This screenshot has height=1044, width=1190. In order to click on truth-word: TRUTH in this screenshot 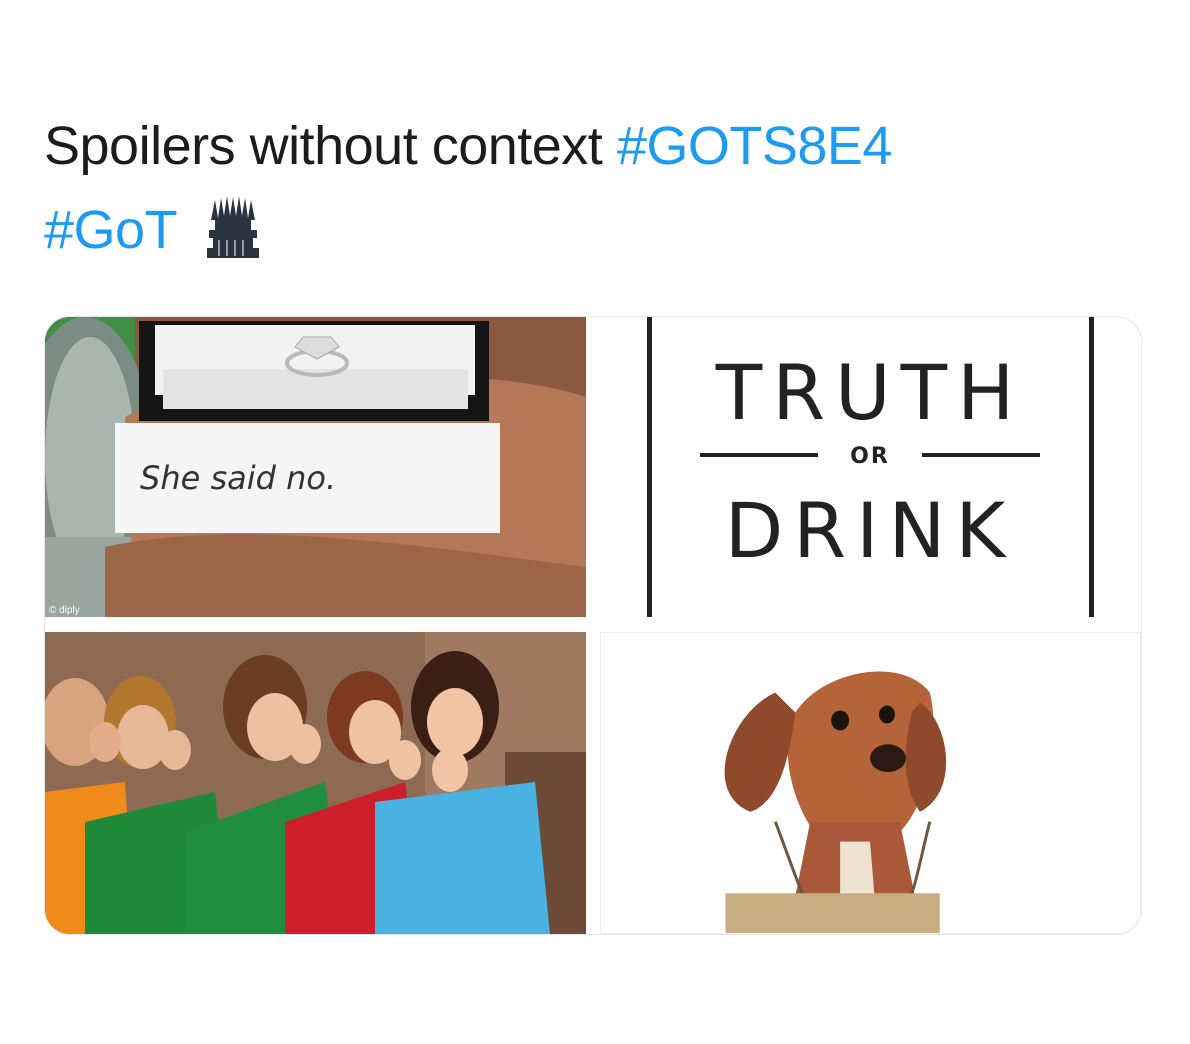, I will do `click(869, 392)`.